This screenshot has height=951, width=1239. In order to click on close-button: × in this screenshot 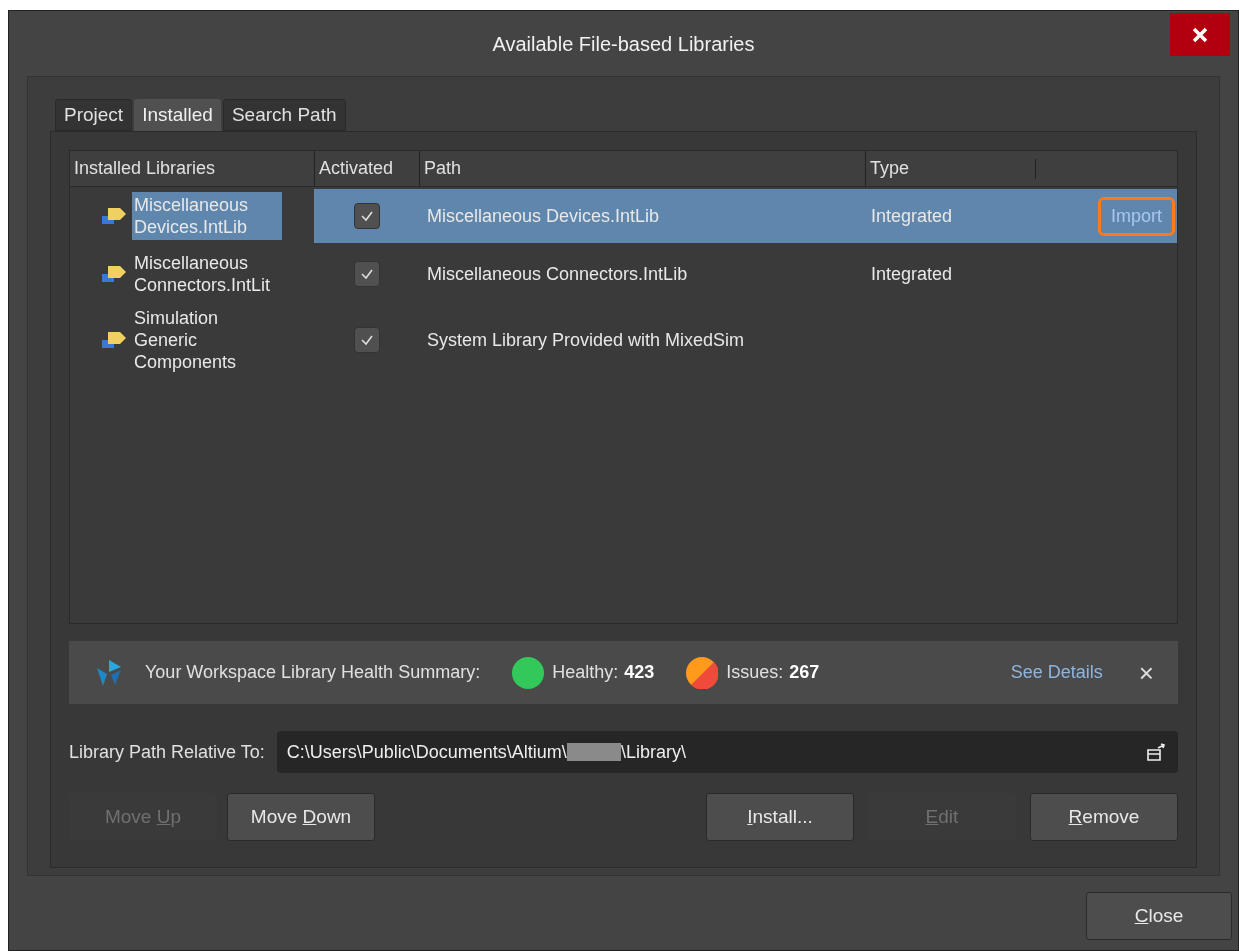, I will do `click(1146, 672)`.